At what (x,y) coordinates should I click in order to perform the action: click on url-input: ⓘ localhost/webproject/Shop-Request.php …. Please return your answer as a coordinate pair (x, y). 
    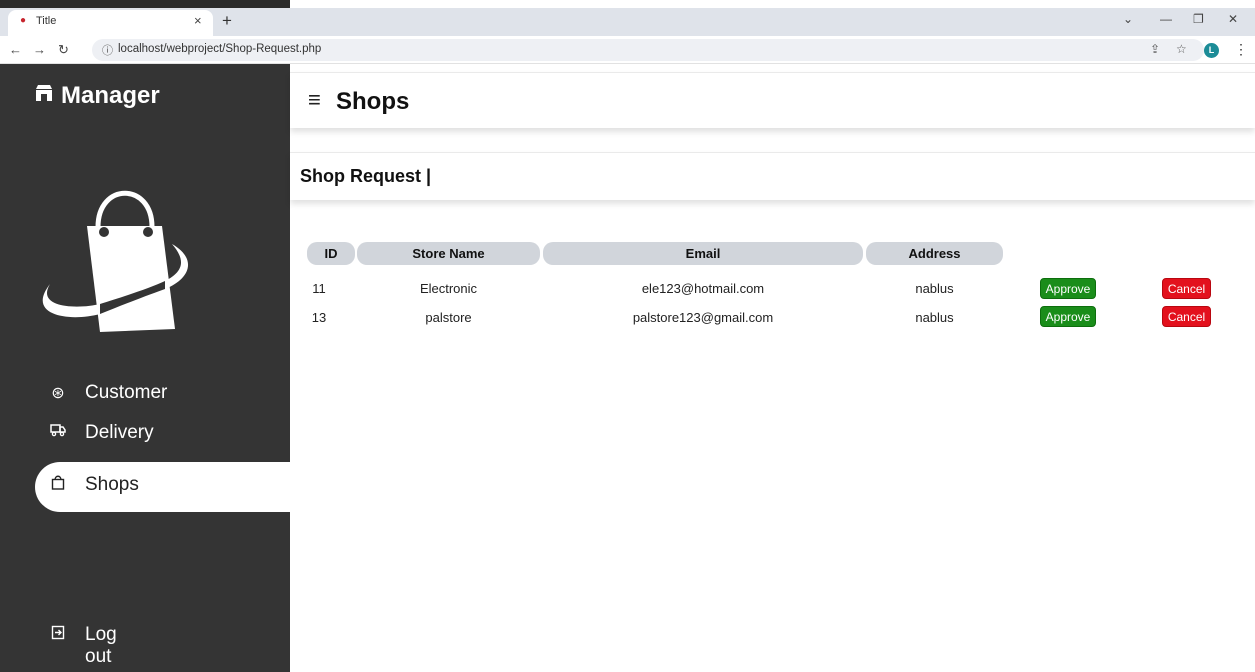
    Looking at the image, I should click on (648, 50).